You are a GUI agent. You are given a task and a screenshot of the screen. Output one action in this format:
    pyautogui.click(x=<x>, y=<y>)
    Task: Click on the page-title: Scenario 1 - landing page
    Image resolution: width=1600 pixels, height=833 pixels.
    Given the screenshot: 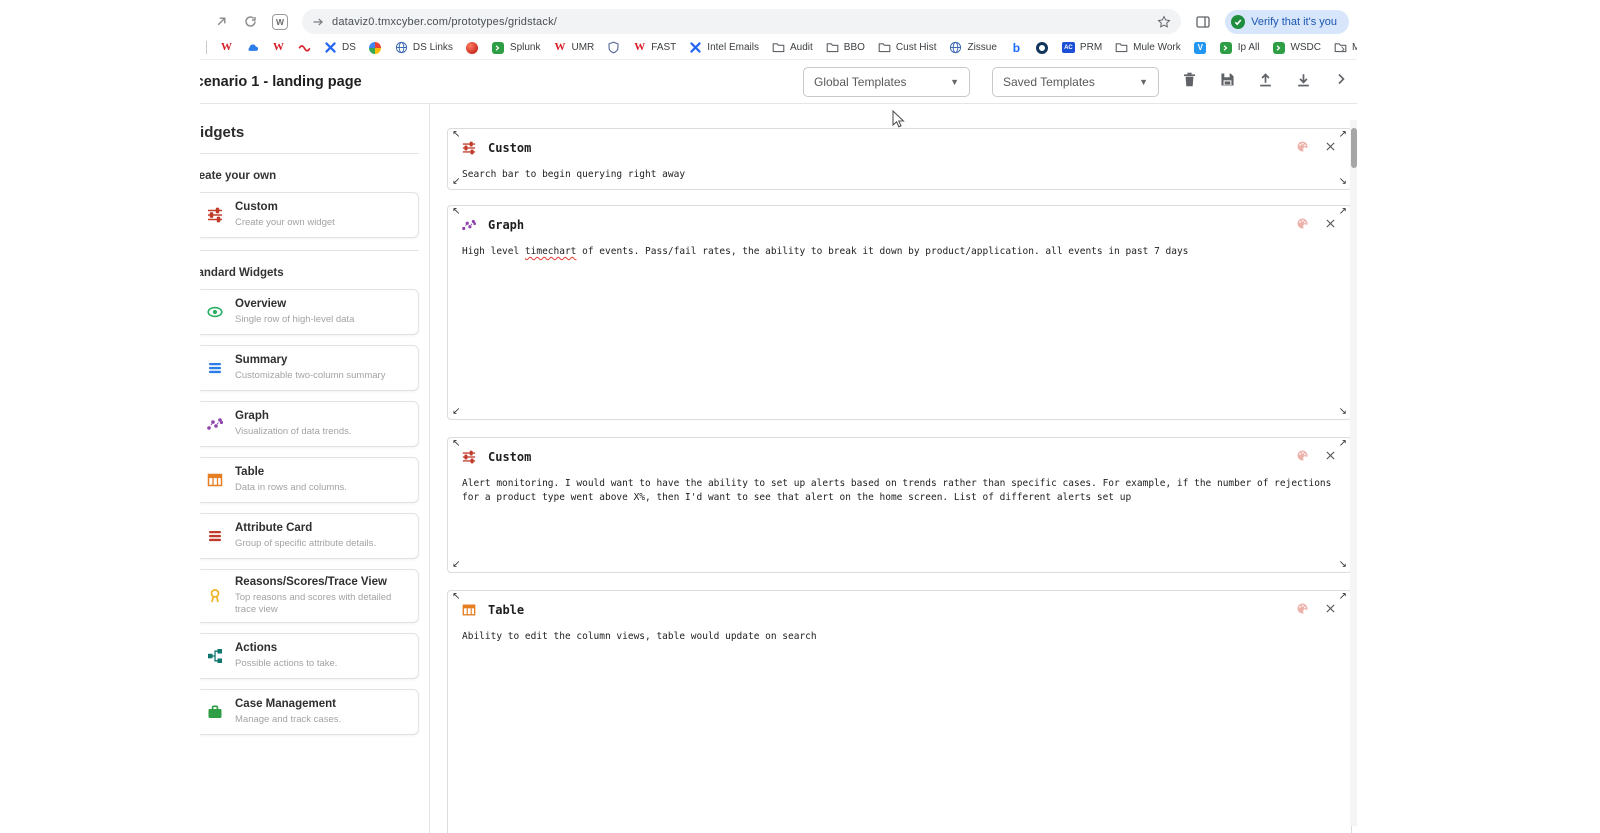 What is the action you would take?
    pyautogui.click(x=281, y=81)
    